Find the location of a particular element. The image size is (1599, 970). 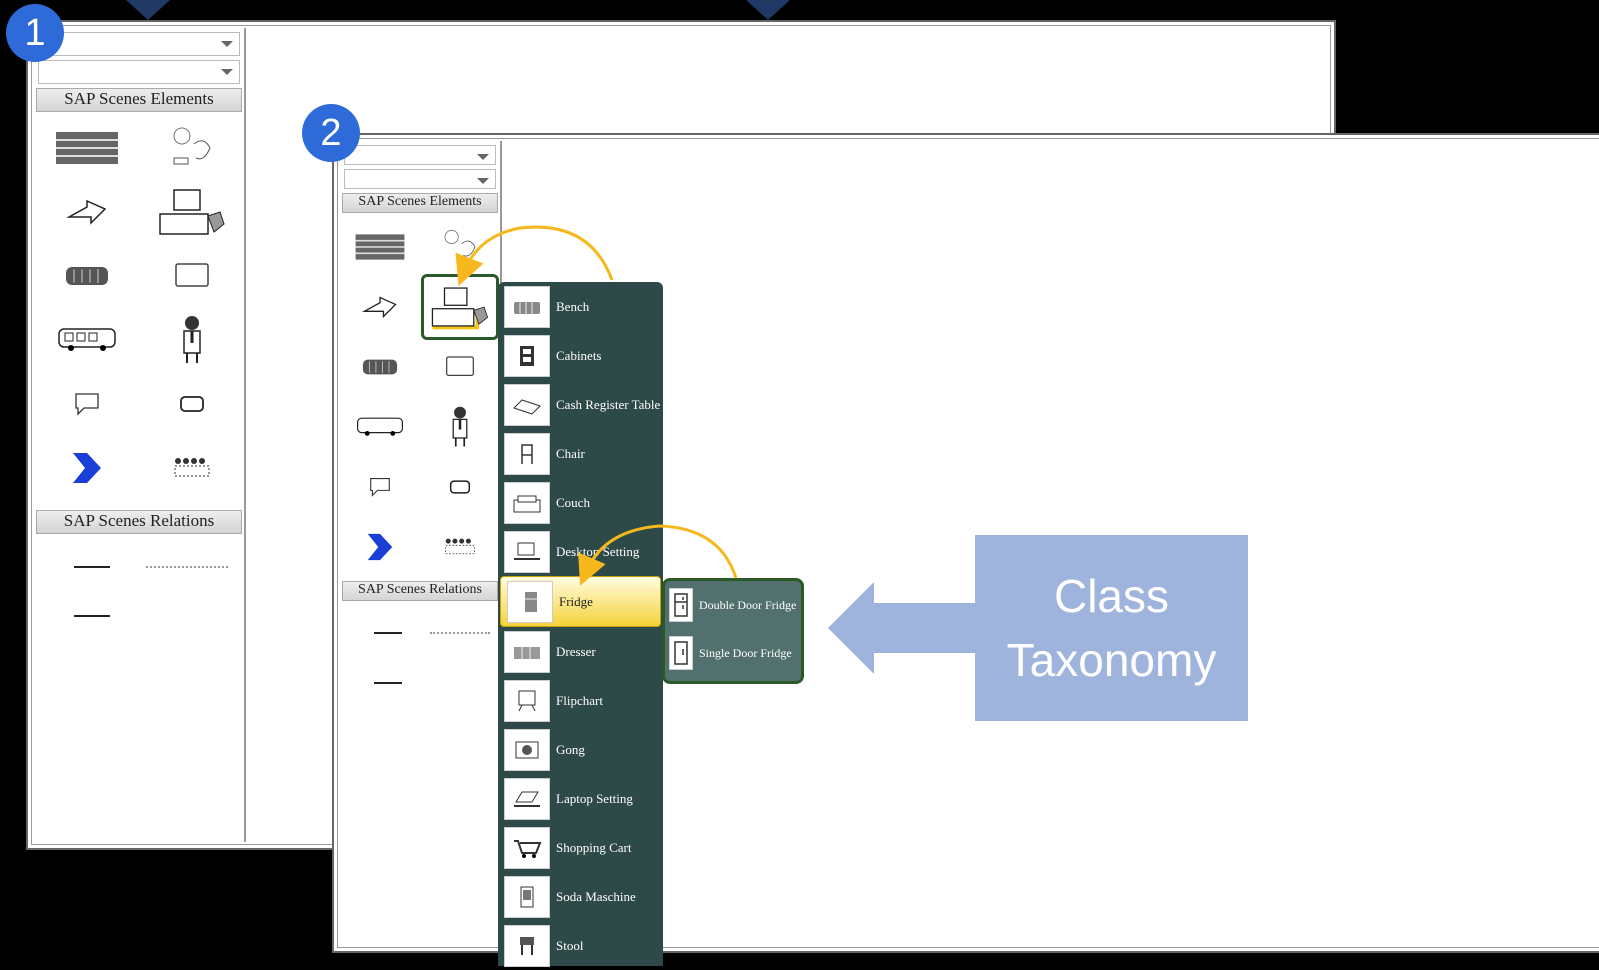

gong-icon is located at coordinates (527, 749).